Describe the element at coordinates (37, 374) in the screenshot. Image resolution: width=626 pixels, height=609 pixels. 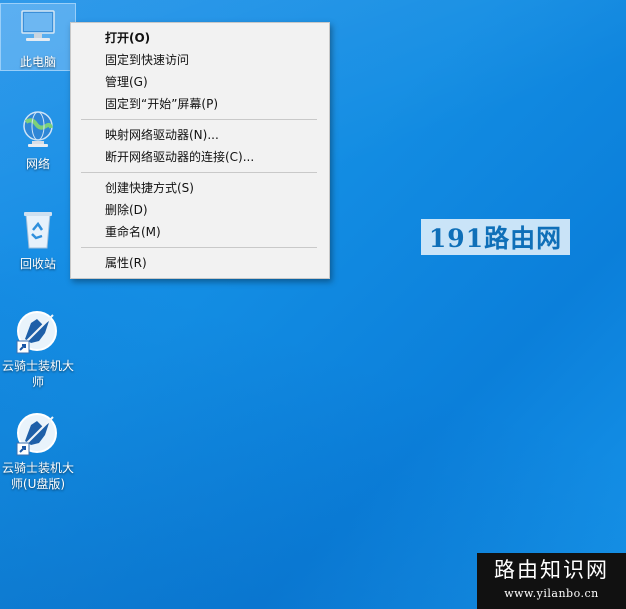
I see `desktop-icon-label: 云骑士装机大师` at that location.